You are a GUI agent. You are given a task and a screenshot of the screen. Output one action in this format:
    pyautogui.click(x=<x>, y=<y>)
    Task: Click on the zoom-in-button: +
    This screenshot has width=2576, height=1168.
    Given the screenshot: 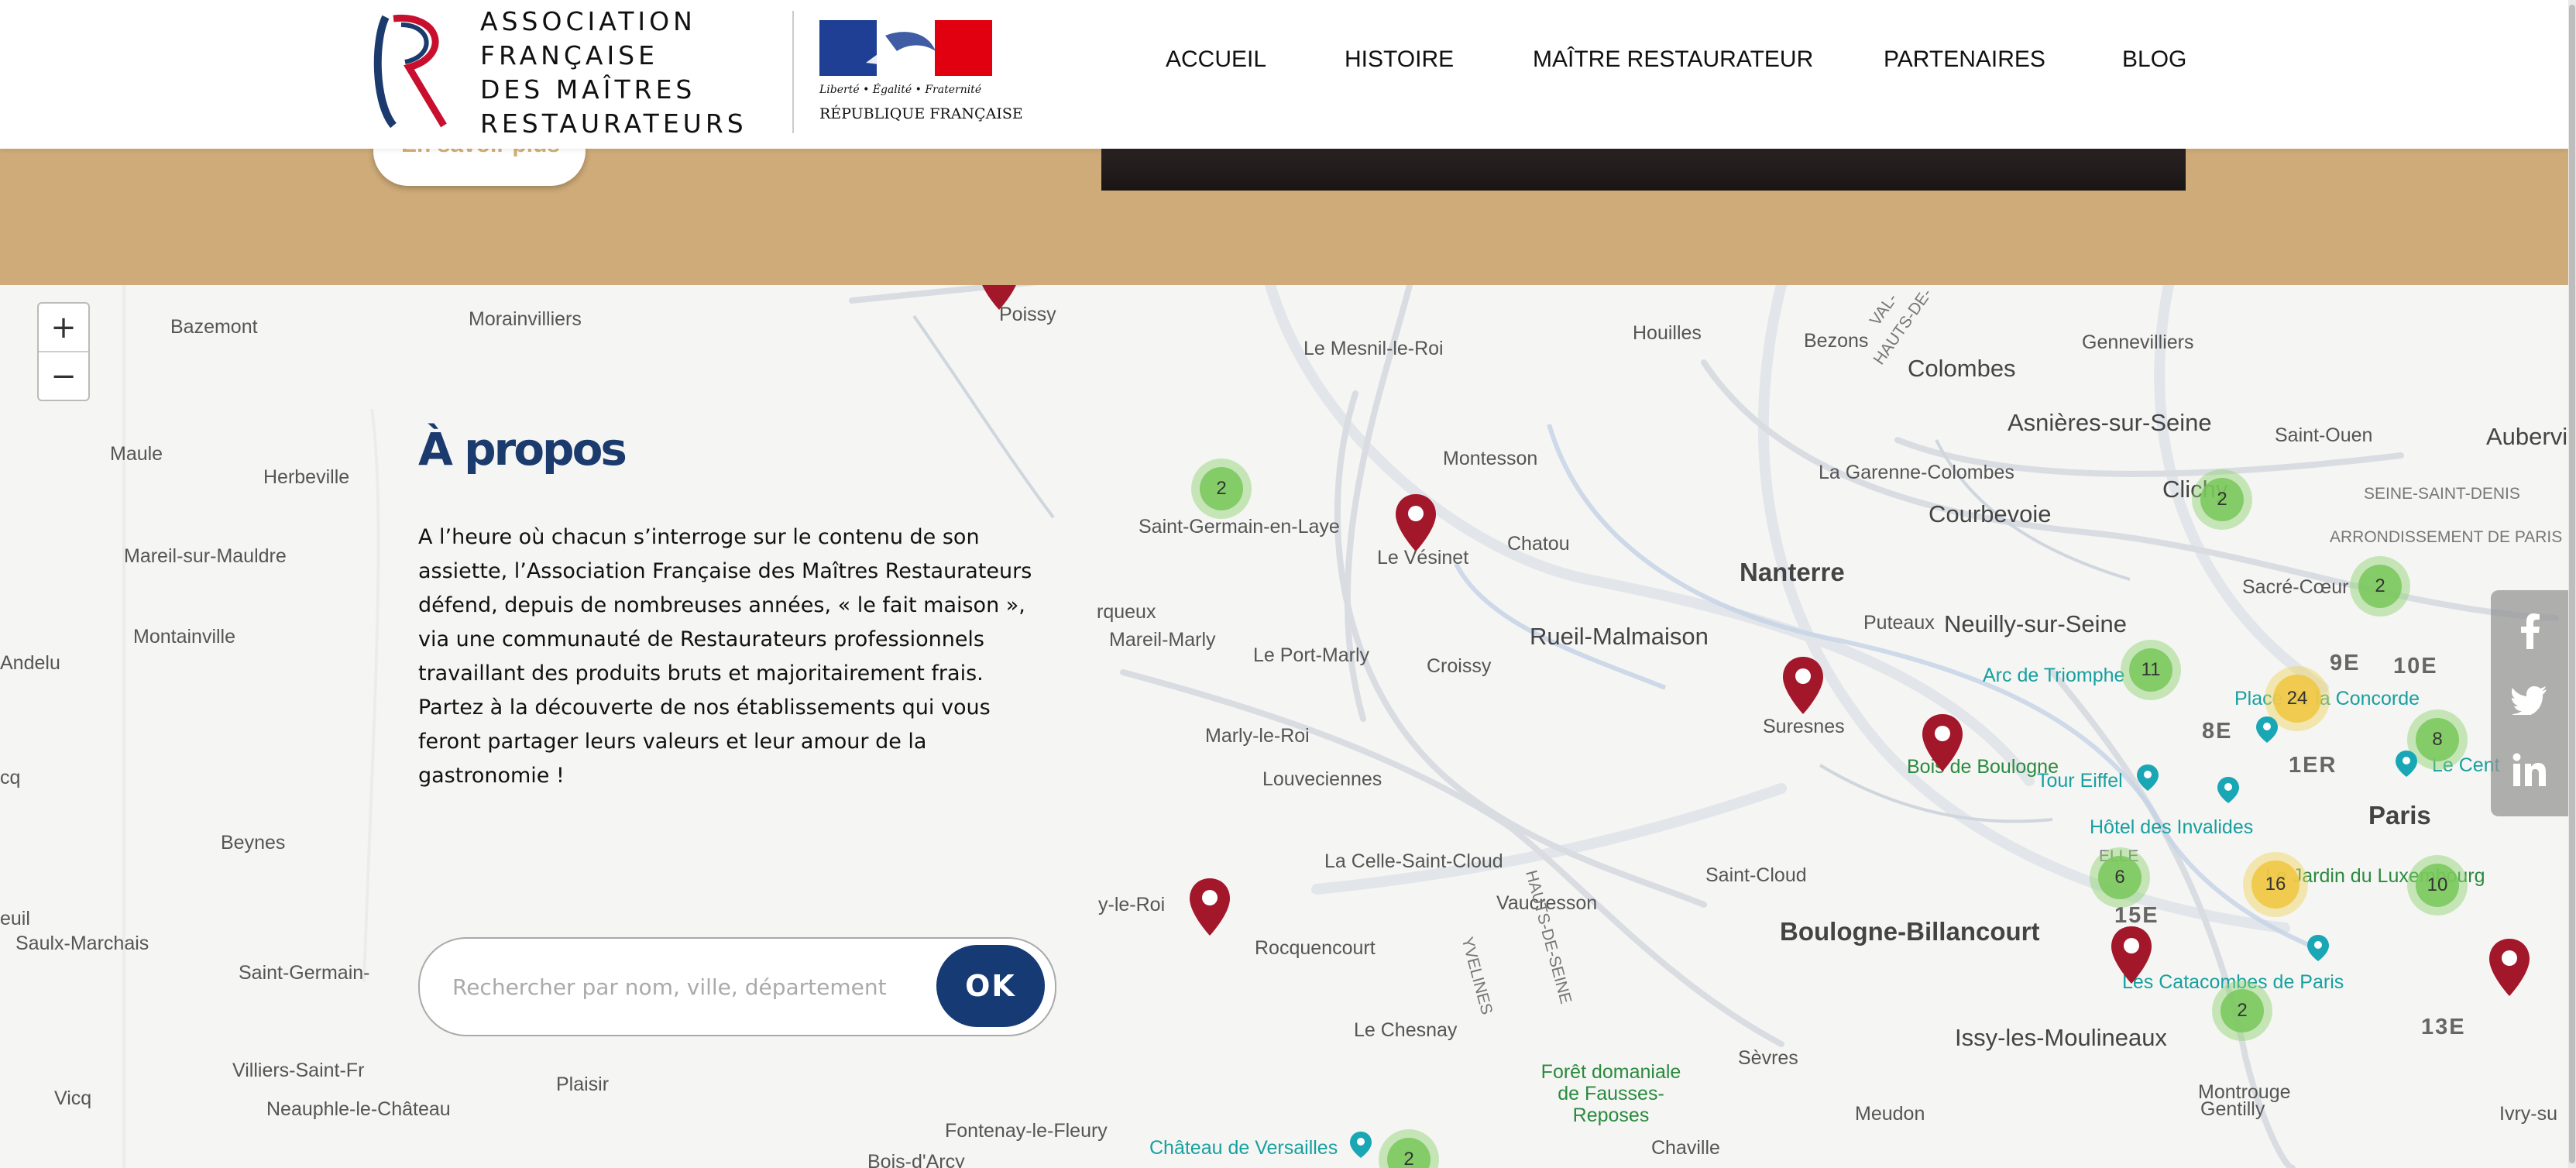 What is the action you would take?
    pyautogui.click(x=63, y=328)
    